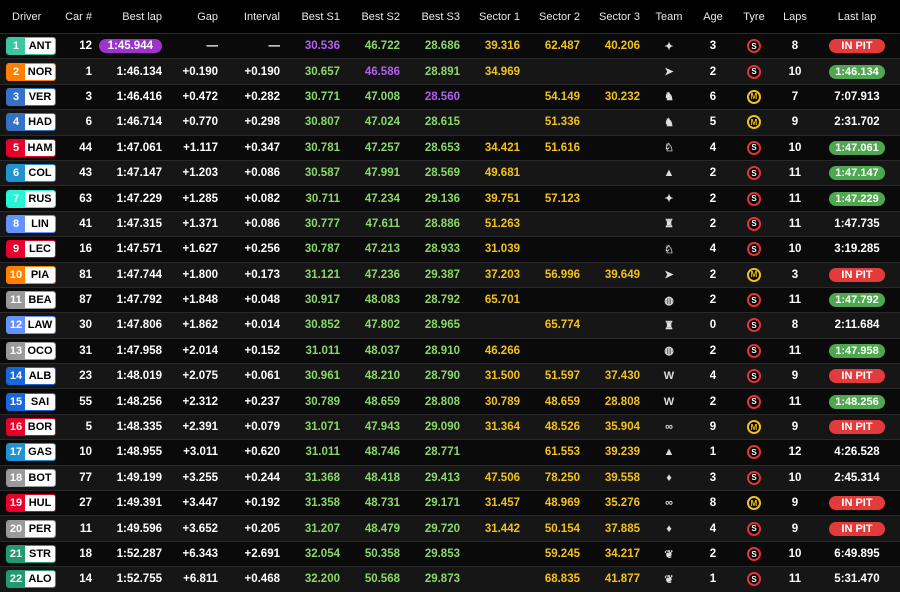  What do you see at coordinates (442, 46) in the screenshot?
I see `best-s3: 28.686` at bounding box center [442, 46].